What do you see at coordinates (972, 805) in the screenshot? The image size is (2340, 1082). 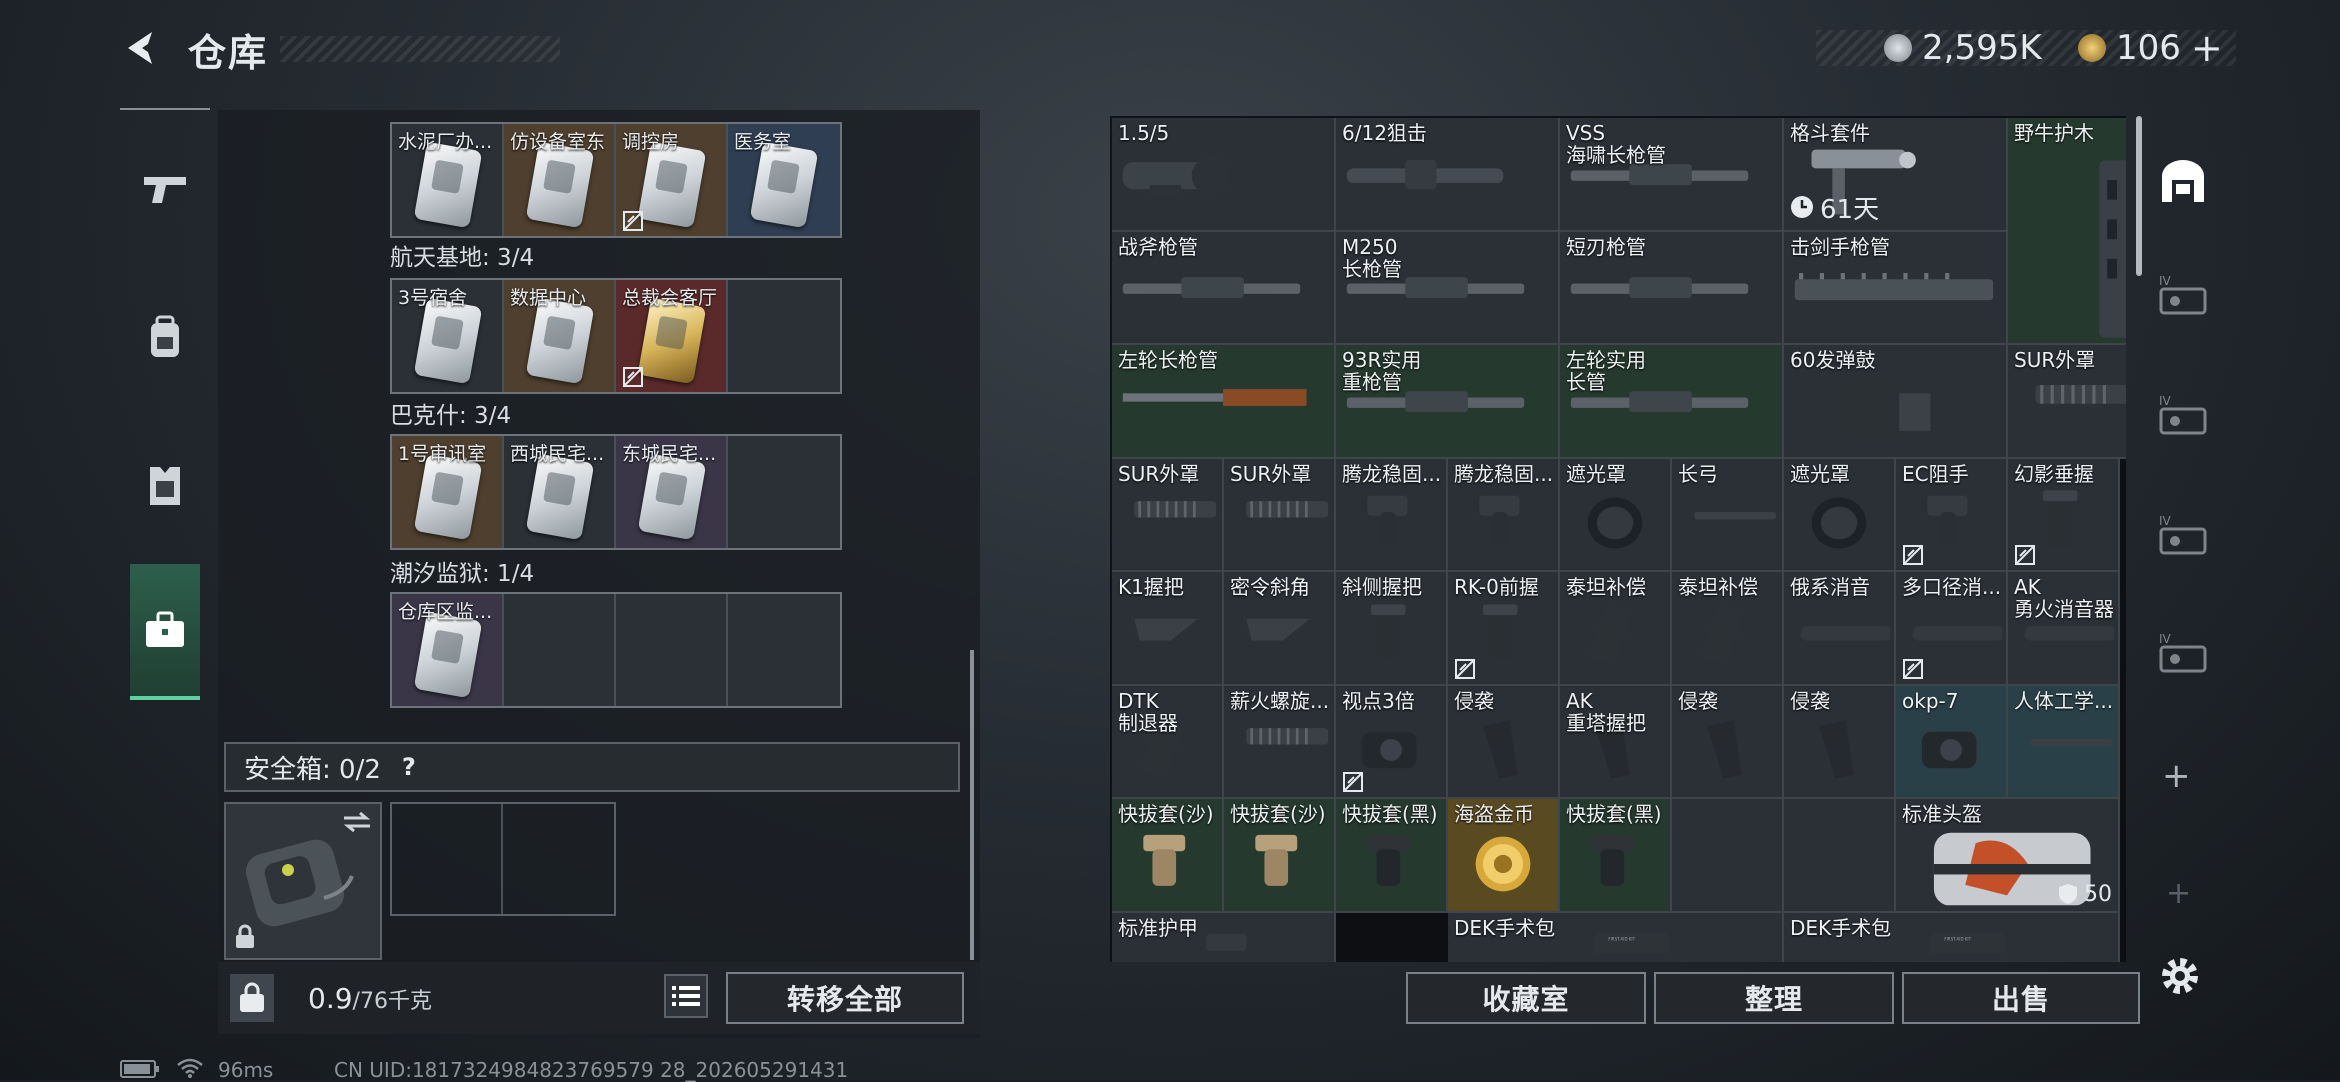 I see `left-scrollbar` at bounding box center [972, 805].